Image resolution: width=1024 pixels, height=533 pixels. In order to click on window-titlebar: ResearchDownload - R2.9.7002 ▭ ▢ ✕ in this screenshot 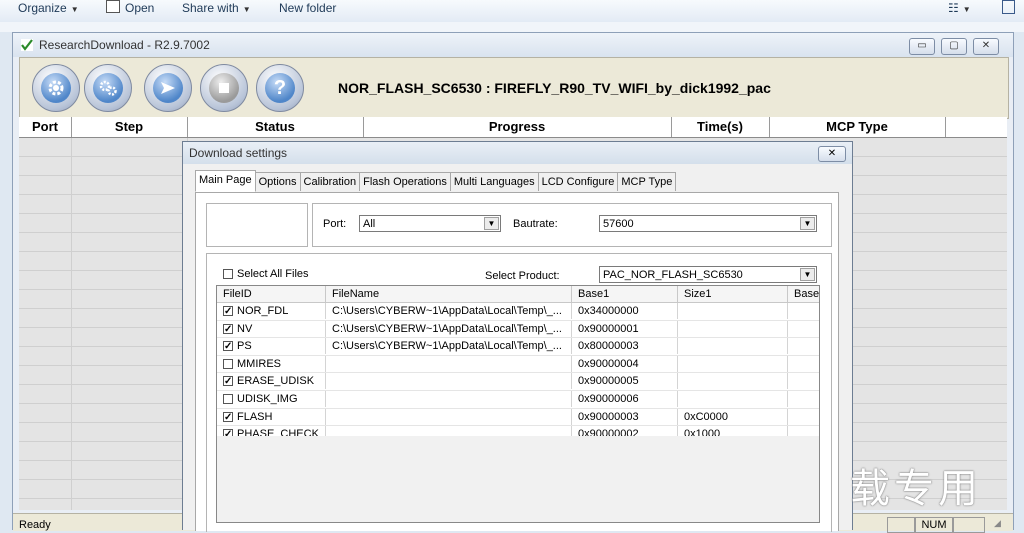, I will do `click(513, 45)`.